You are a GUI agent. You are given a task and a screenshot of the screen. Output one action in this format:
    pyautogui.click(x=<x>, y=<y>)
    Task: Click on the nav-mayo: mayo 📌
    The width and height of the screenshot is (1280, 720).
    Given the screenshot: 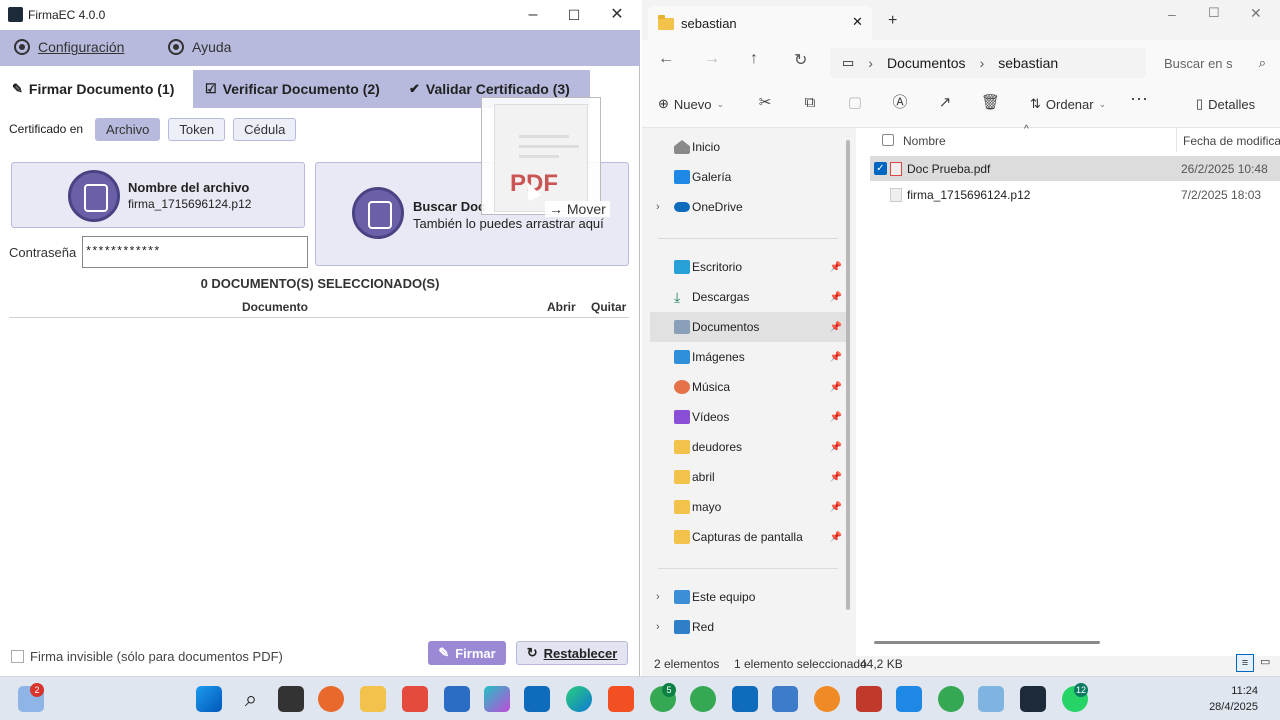 What is the action you would take?
    pyautogui.click(x=748, y=507)
    